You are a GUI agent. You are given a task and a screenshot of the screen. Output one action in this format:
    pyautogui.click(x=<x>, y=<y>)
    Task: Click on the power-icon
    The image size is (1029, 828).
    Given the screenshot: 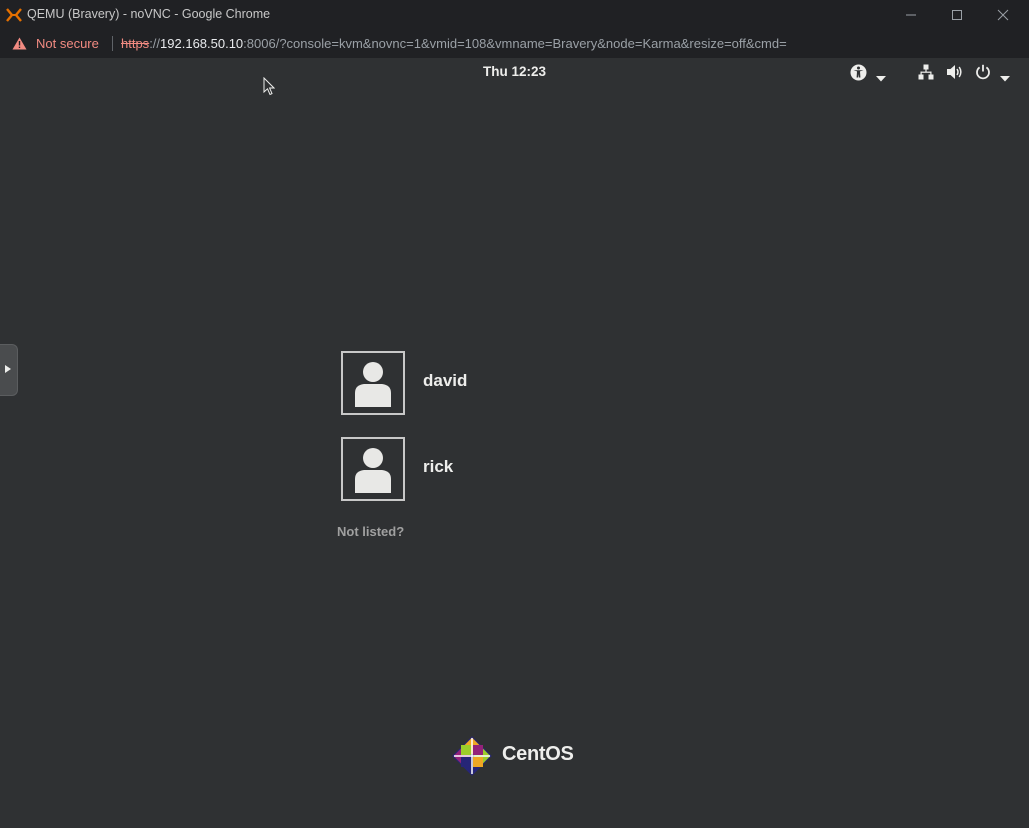 What is the action you would take?
    pyautogui.click(x=983, y=74)
    